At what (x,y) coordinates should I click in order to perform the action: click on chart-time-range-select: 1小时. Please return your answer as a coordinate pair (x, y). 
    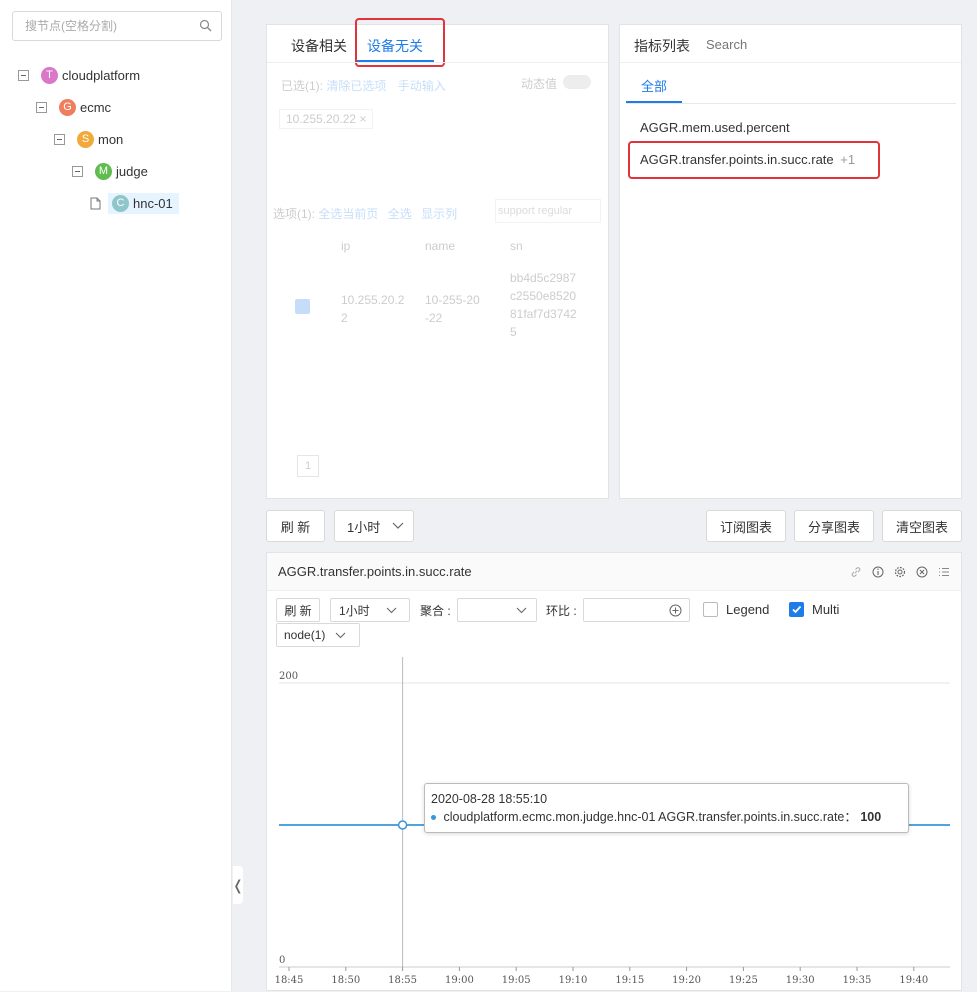
    Looking at the image, I should click on (370, 610).